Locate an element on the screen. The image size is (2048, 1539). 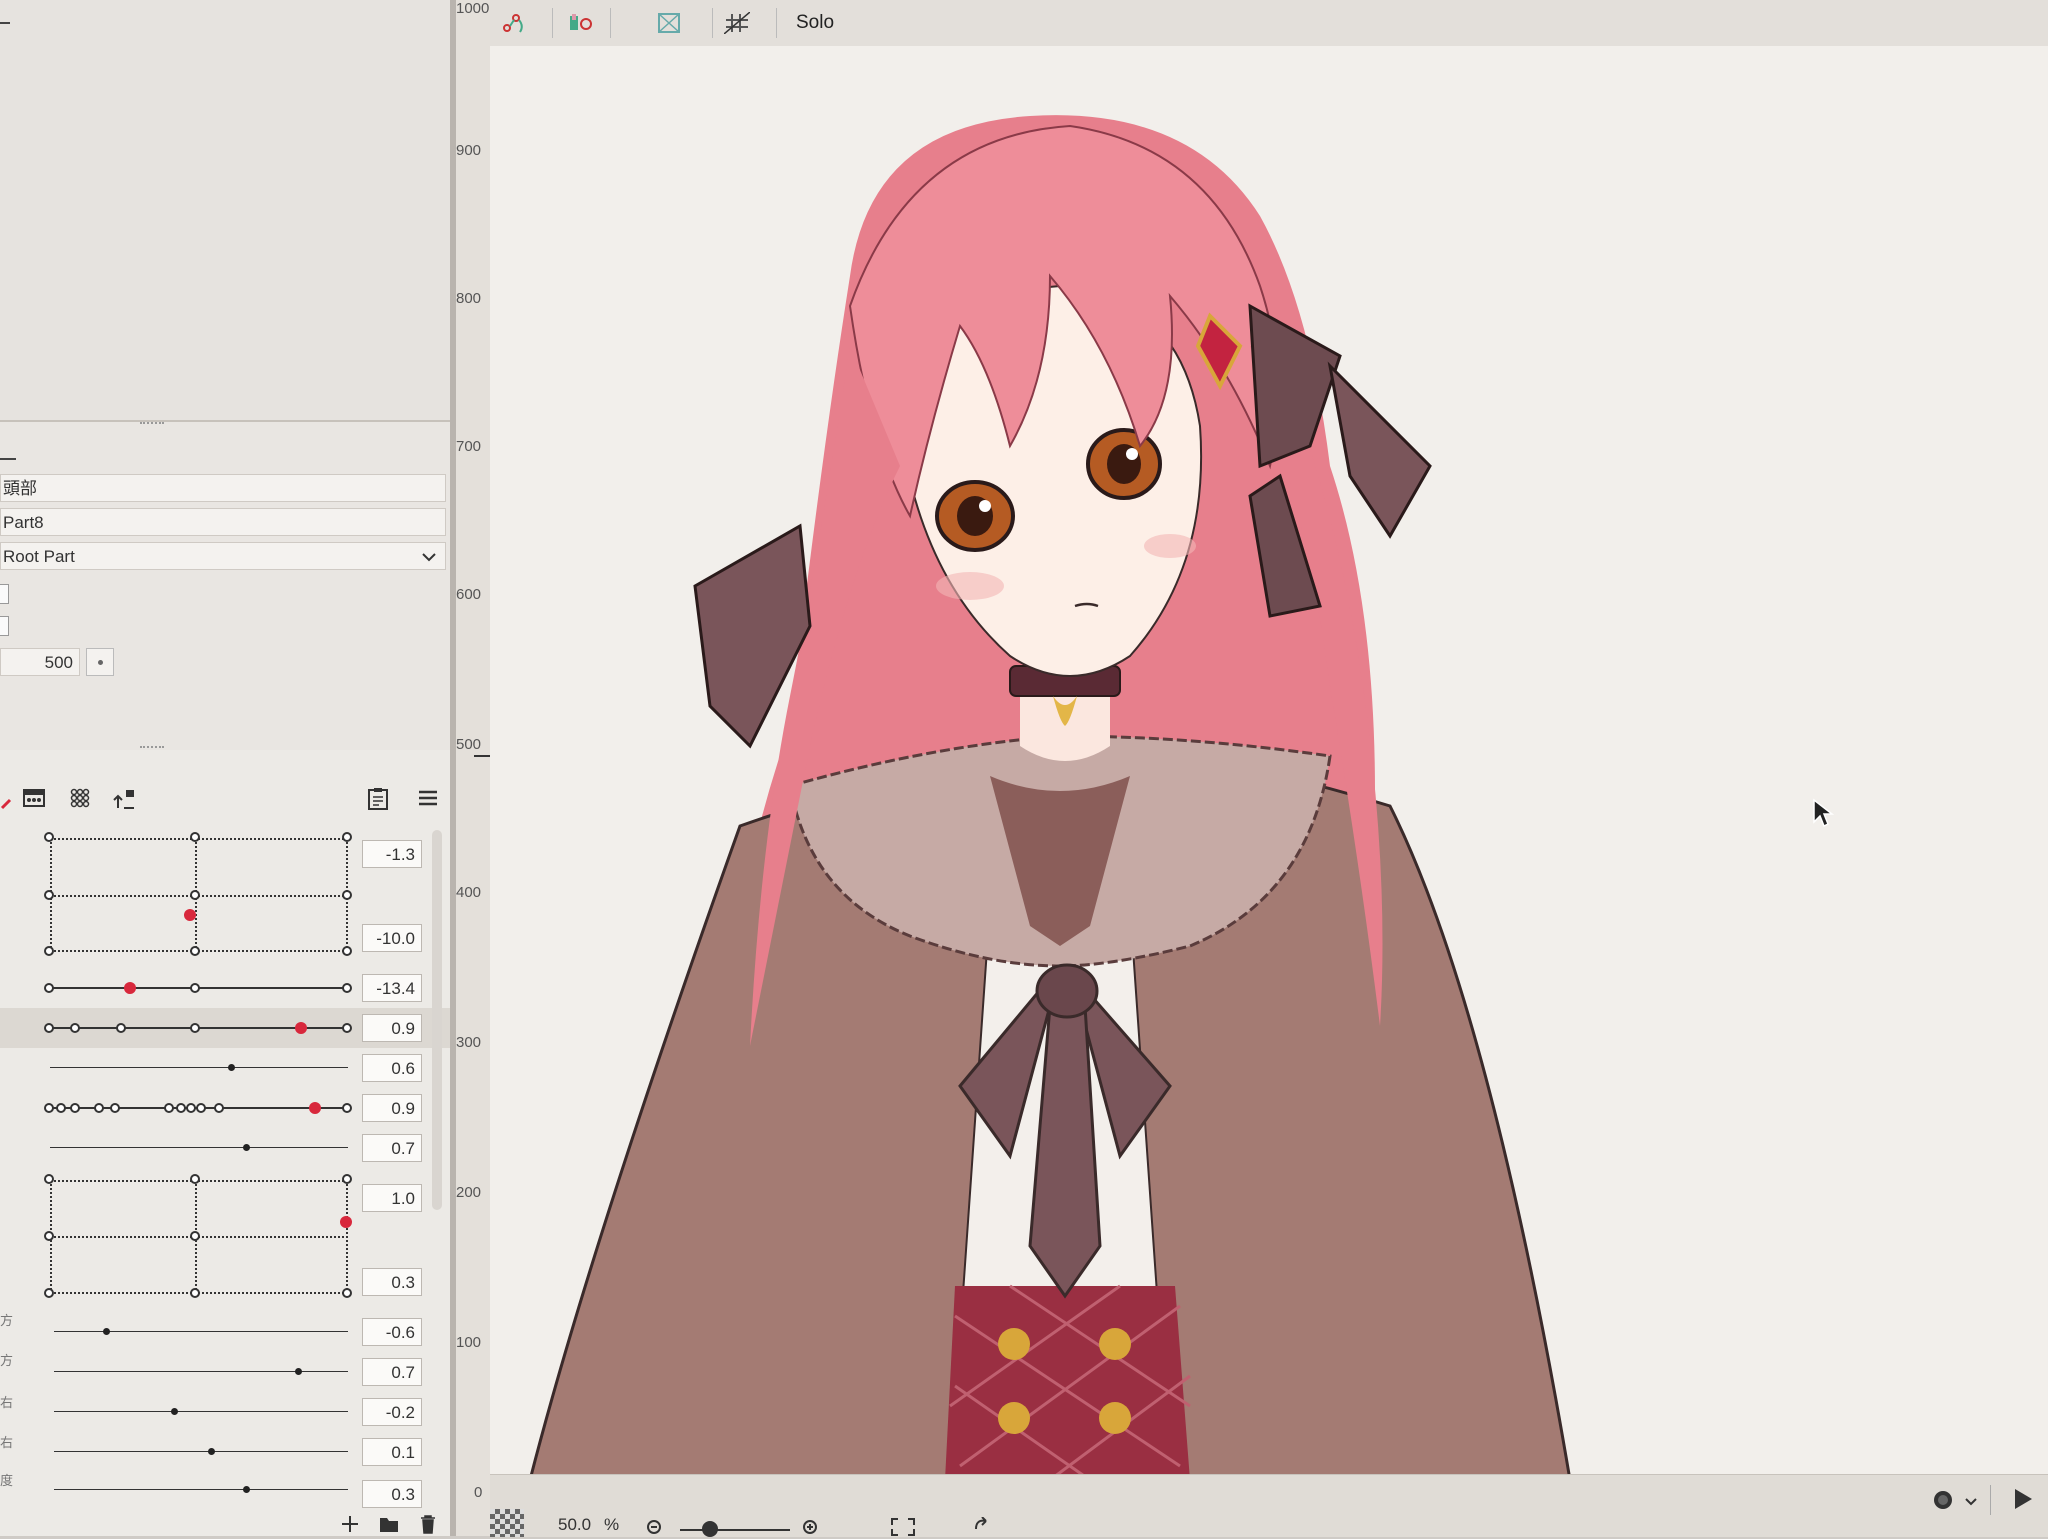
param-value-9: 0.3 is located at coordinates (392, 1282).